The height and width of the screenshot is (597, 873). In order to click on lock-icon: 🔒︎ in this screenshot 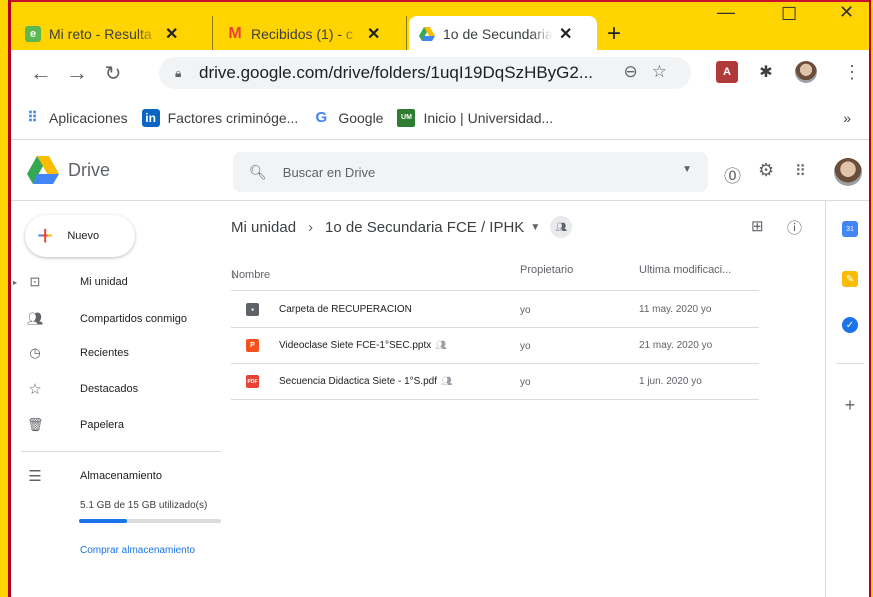, I will do `click(178, 72)`.